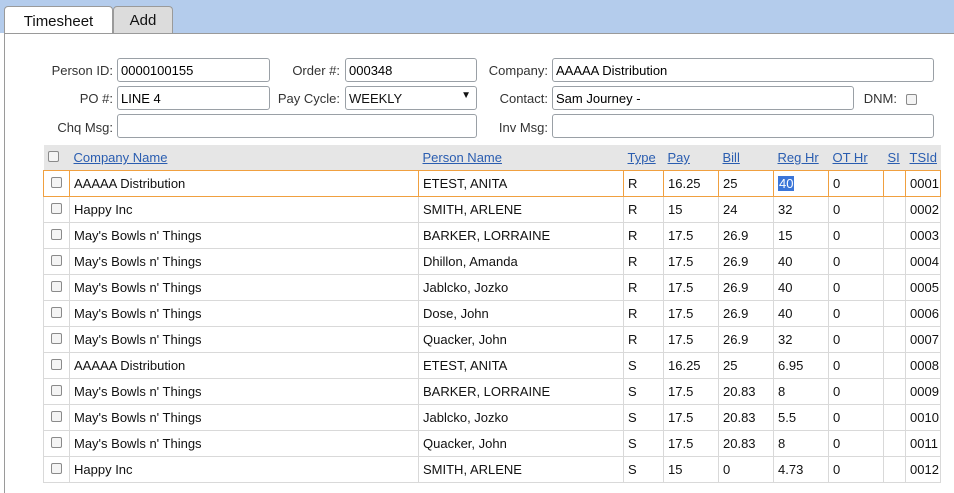 The width and height of the screenshot is (954, 493). What do you see at coordinates (801, 365) in the screenshot?
I see `reg-hr-cell: 6.95` at bounding box center [801, 365].